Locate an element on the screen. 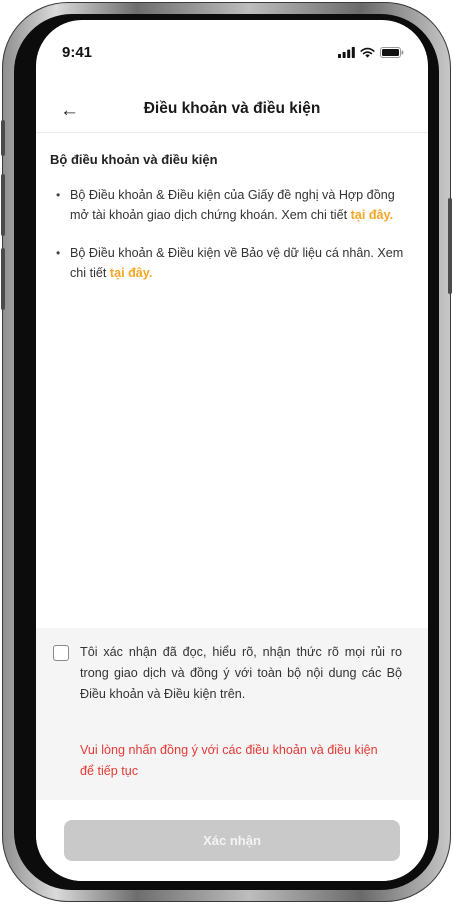 Image resolution: width=453 pixels, height=904 pixels. side-button-volume-down is located at coordinates (3, 279).